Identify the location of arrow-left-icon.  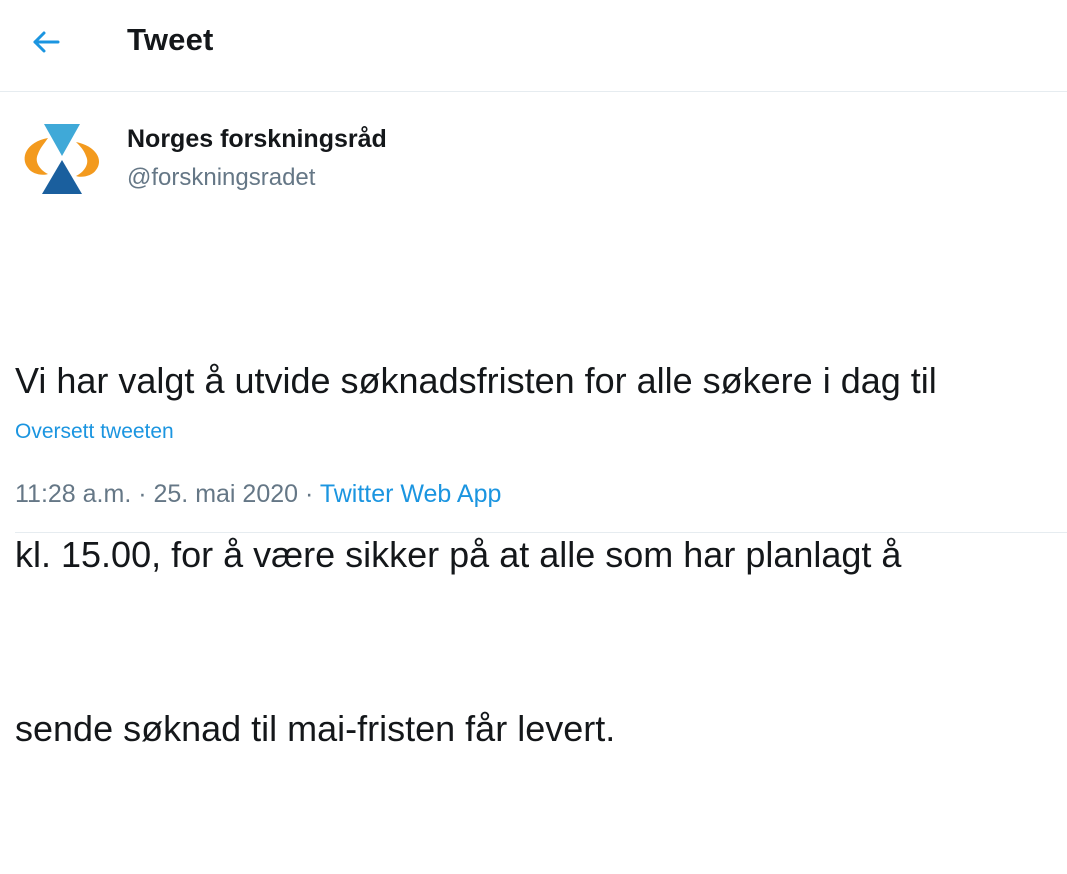
(46, 42).